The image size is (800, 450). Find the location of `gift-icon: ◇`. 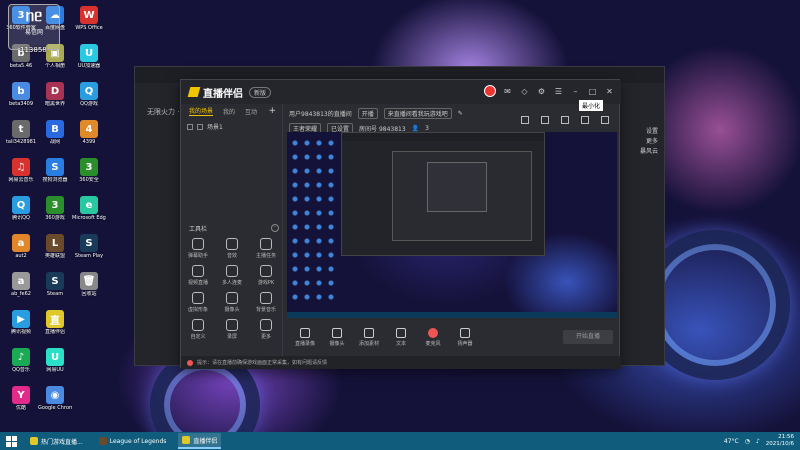

gift-icon: ◇ is located at coordinates (524, 91).